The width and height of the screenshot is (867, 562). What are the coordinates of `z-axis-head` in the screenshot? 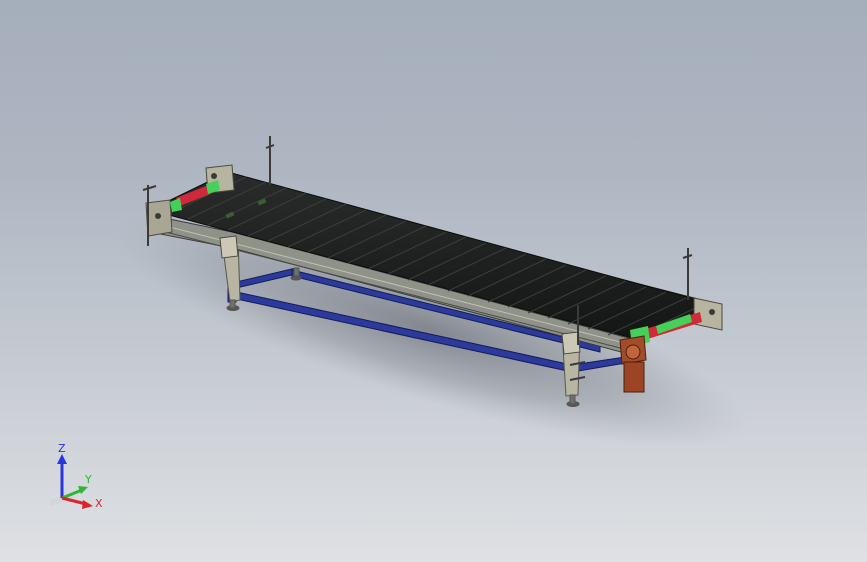 It's located at (62, 459).